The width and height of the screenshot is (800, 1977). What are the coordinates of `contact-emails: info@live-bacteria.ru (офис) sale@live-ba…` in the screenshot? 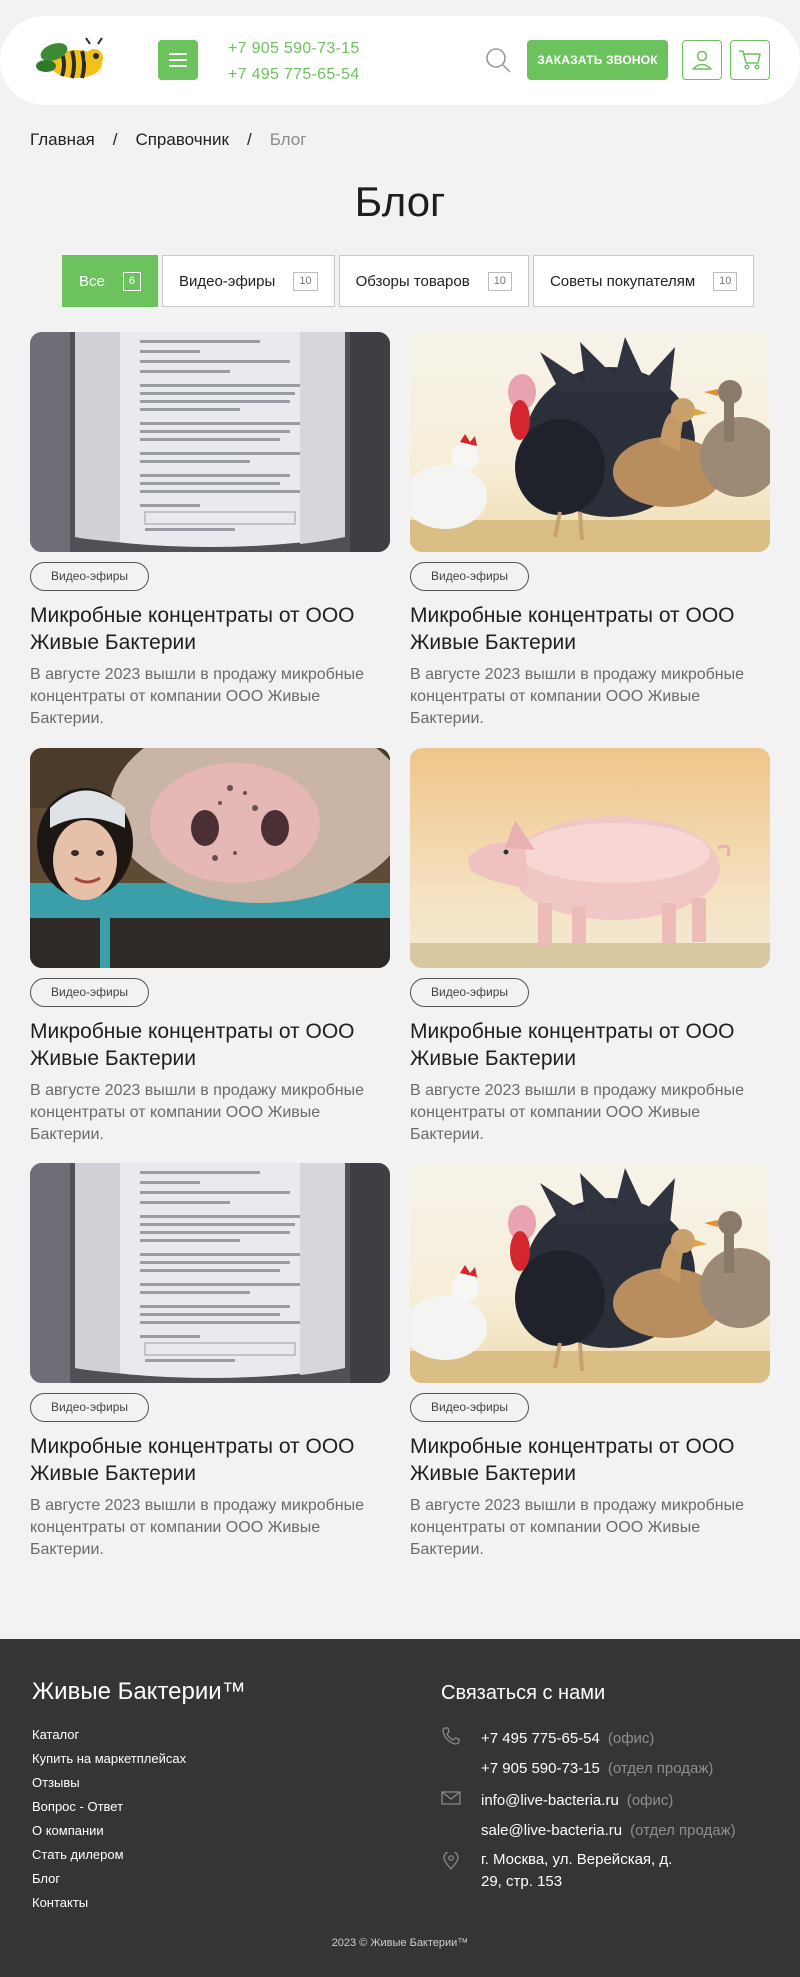 It's located at (588, 1816).